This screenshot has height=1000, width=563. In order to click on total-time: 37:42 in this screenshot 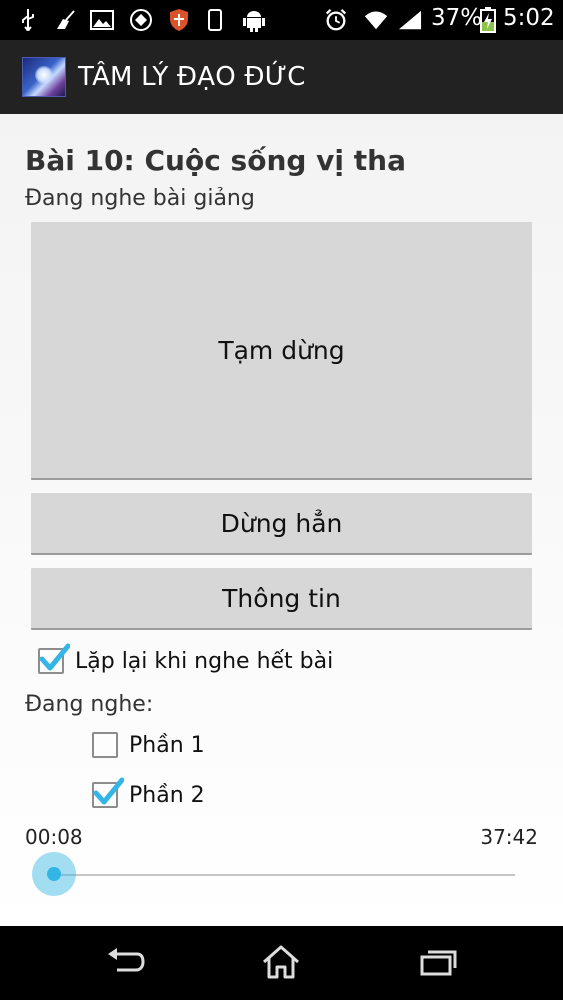, I will do `click(509, 837)`.